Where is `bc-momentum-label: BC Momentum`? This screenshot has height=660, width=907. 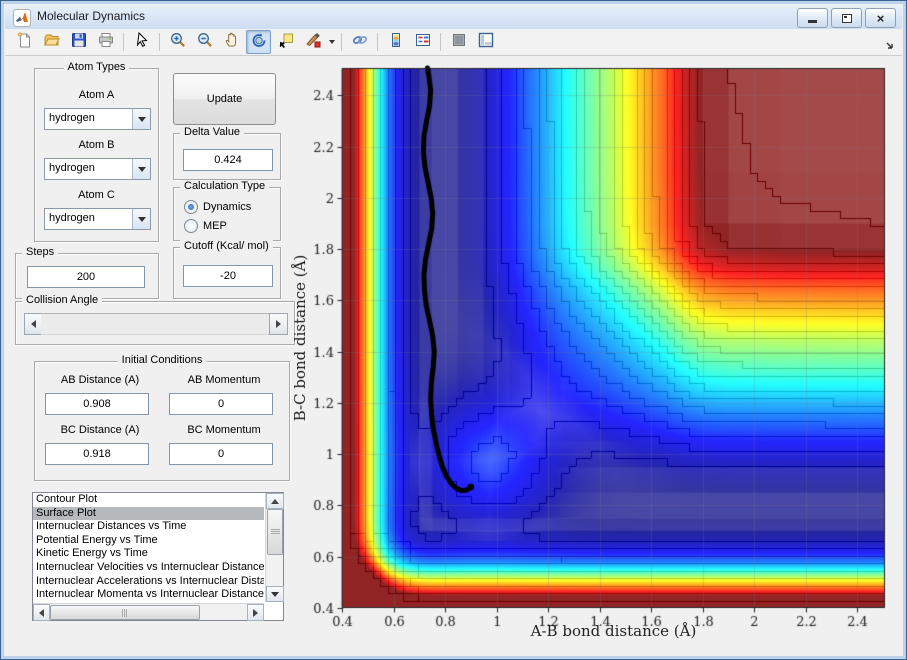
bc-momentum-label: BC Momentum is located at coordinates (224, 430).